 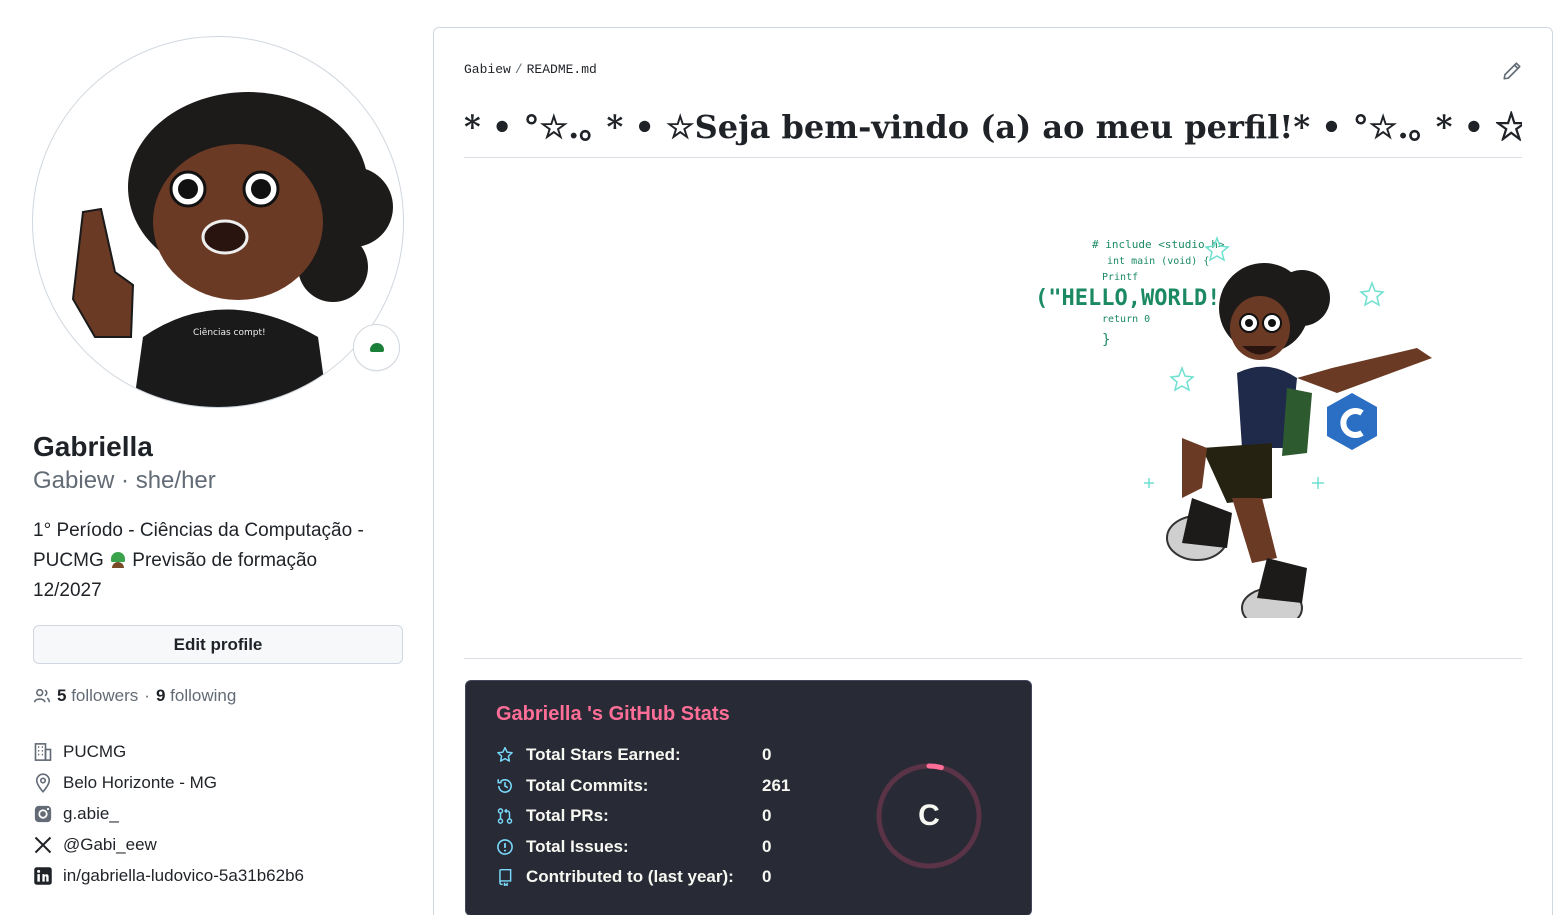 I want to click on company-text: PUCMG, so click(x=95, y=751).